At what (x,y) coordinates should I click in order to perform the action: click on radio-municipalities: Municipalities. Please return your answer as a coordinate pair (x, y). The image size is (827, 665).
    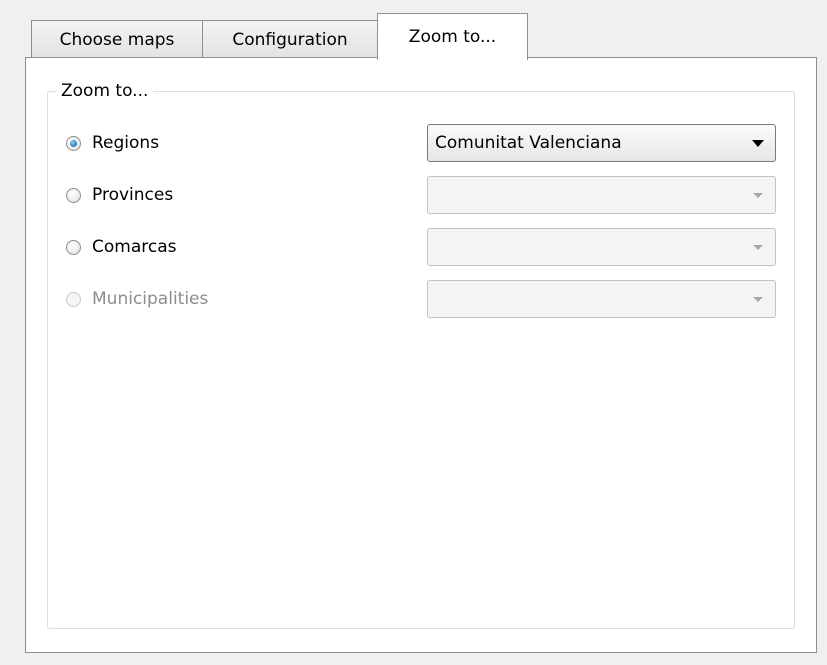
    Looking at the image, I should click on (137, 299).